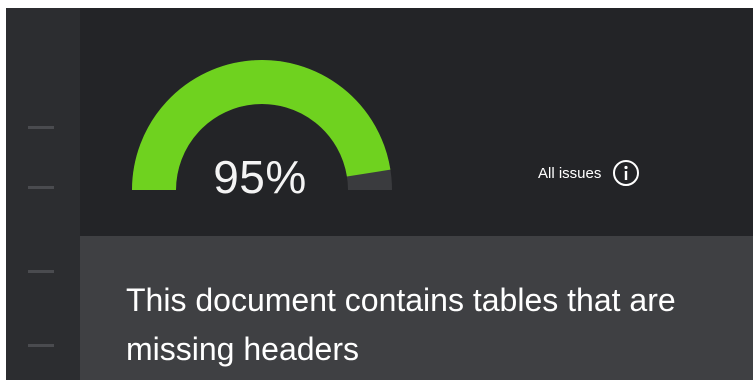 The width and height of the screenshot is (753, 380). I want to click on all-issues-label: All issues, so click(570, 173).